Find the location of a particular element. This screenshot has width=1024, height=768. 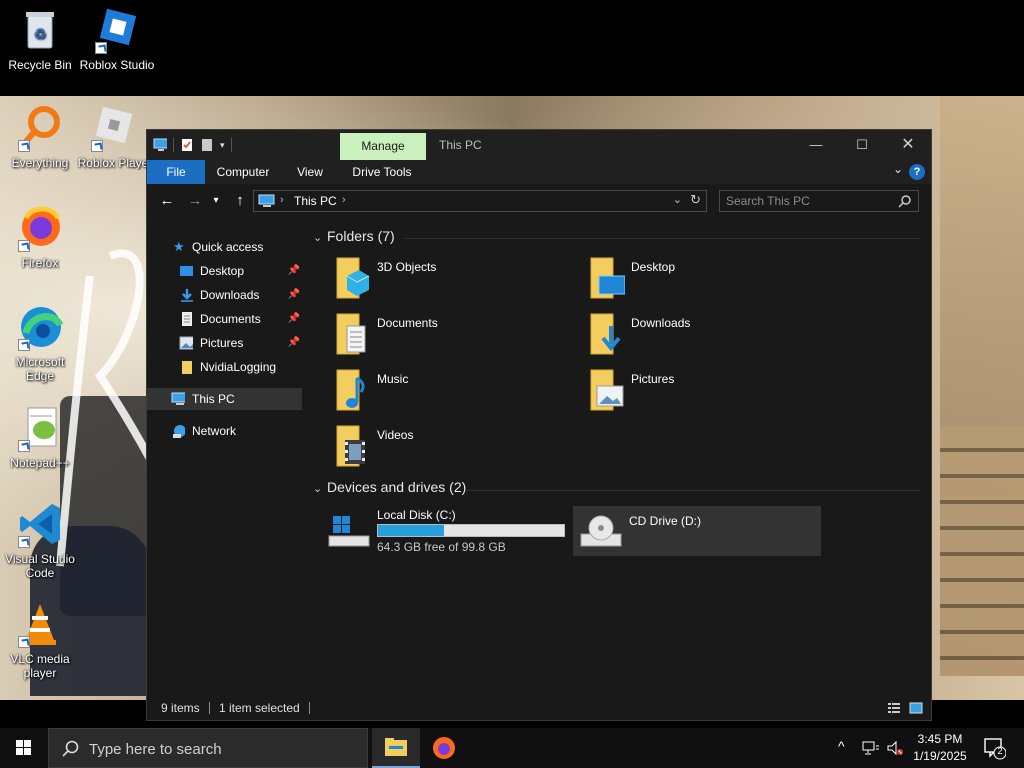

folder-tile-music: Music is located at coordinates (440, 392).